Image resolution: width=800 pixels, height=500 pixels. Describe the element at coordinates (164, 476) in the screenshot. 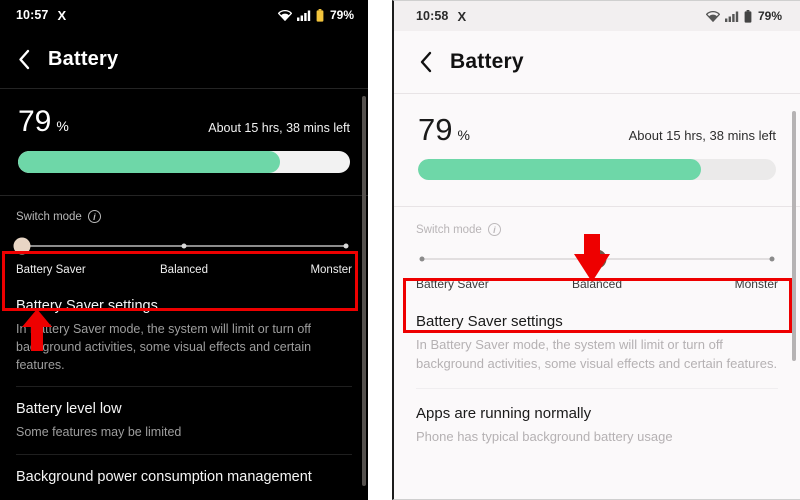

I see `list-item-title: Background power consumption management` at that location.